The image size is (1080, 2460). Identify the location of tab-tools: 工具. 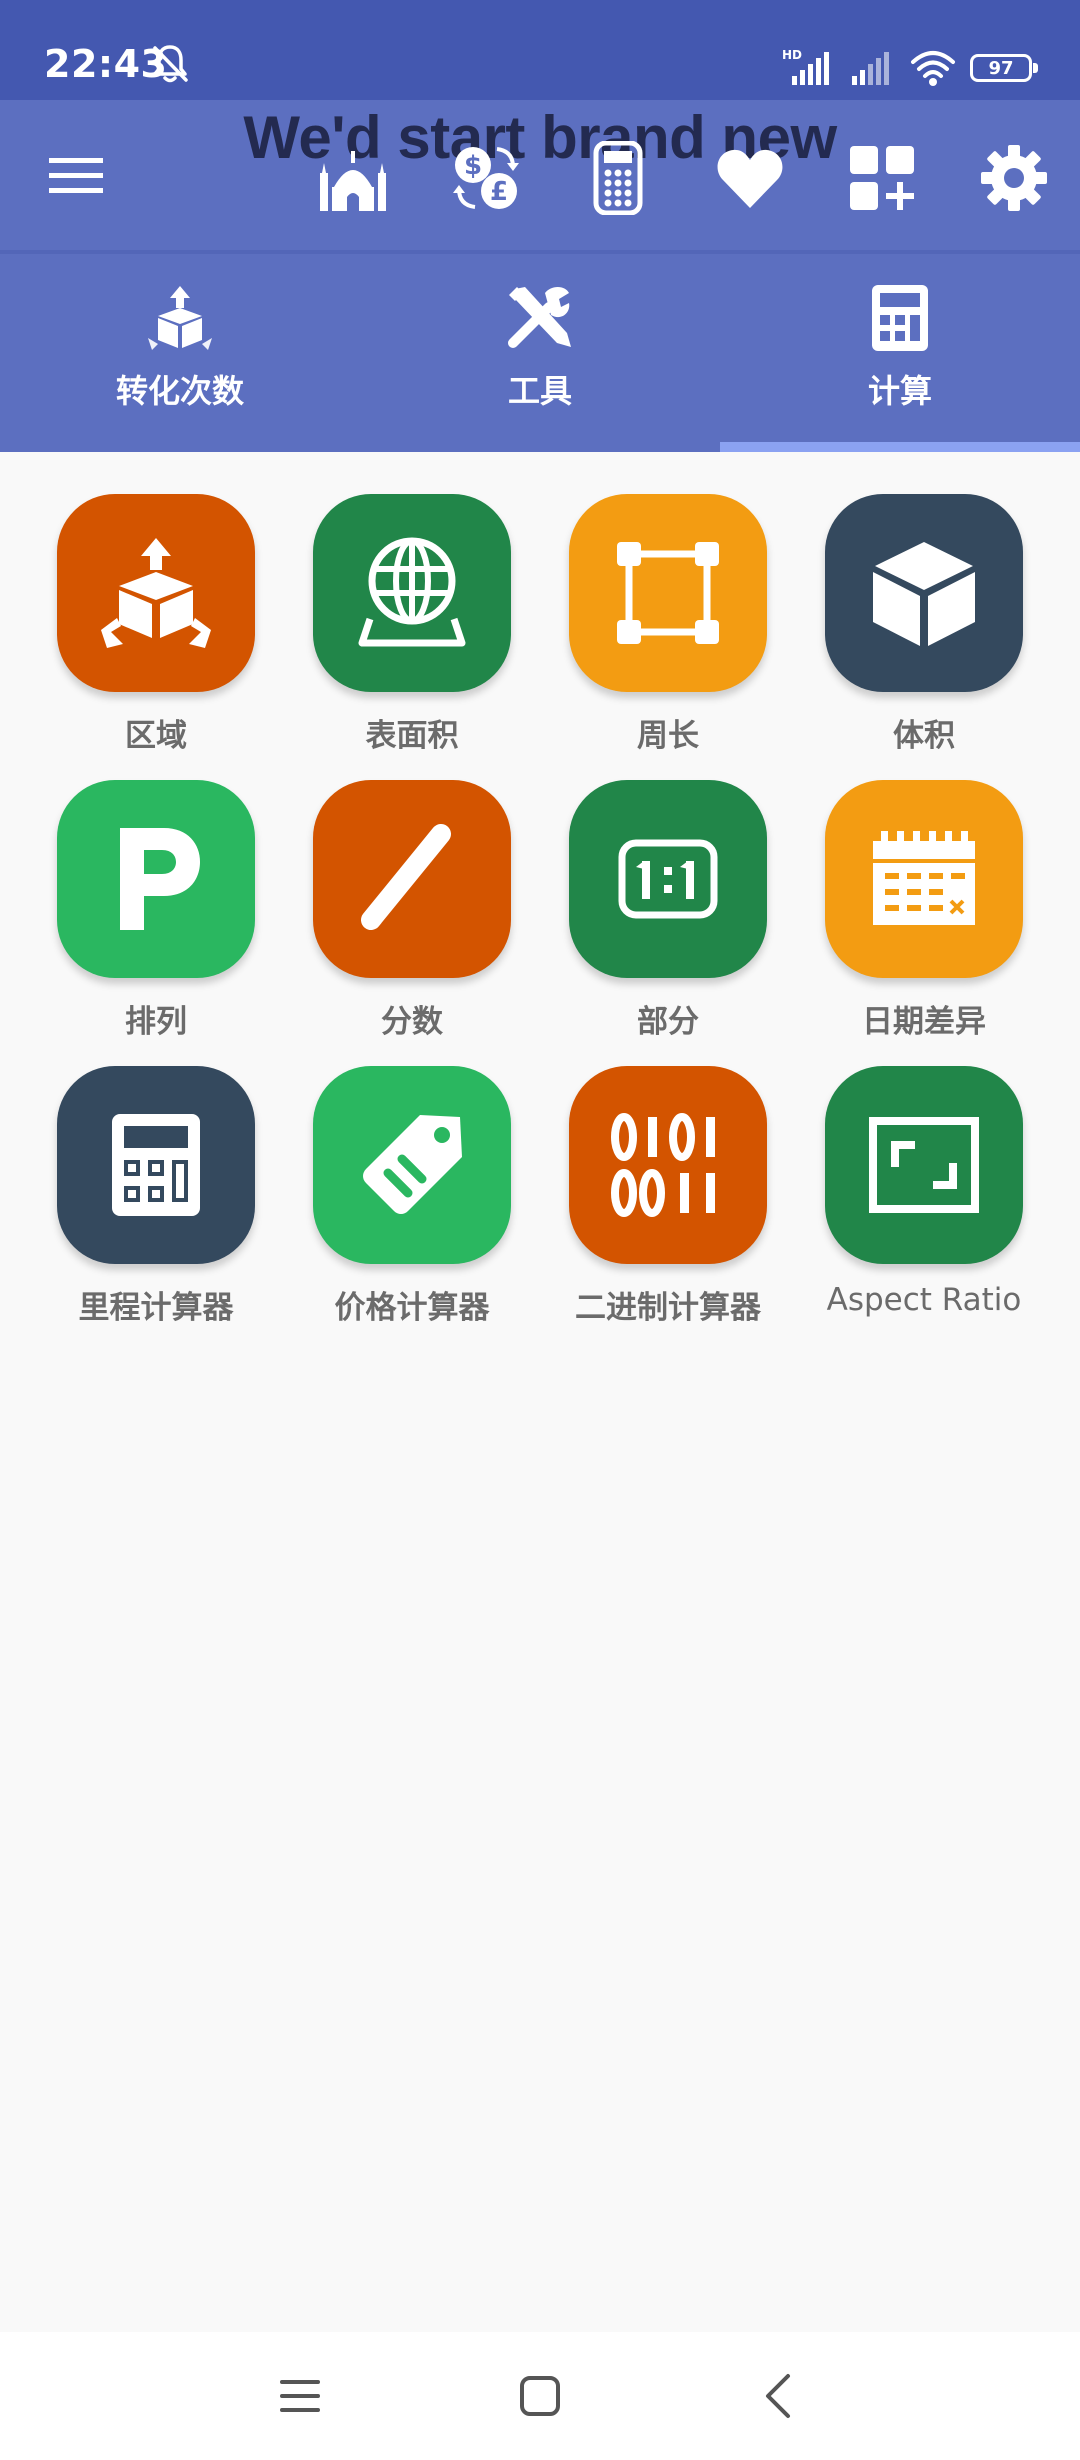
(540, 353).